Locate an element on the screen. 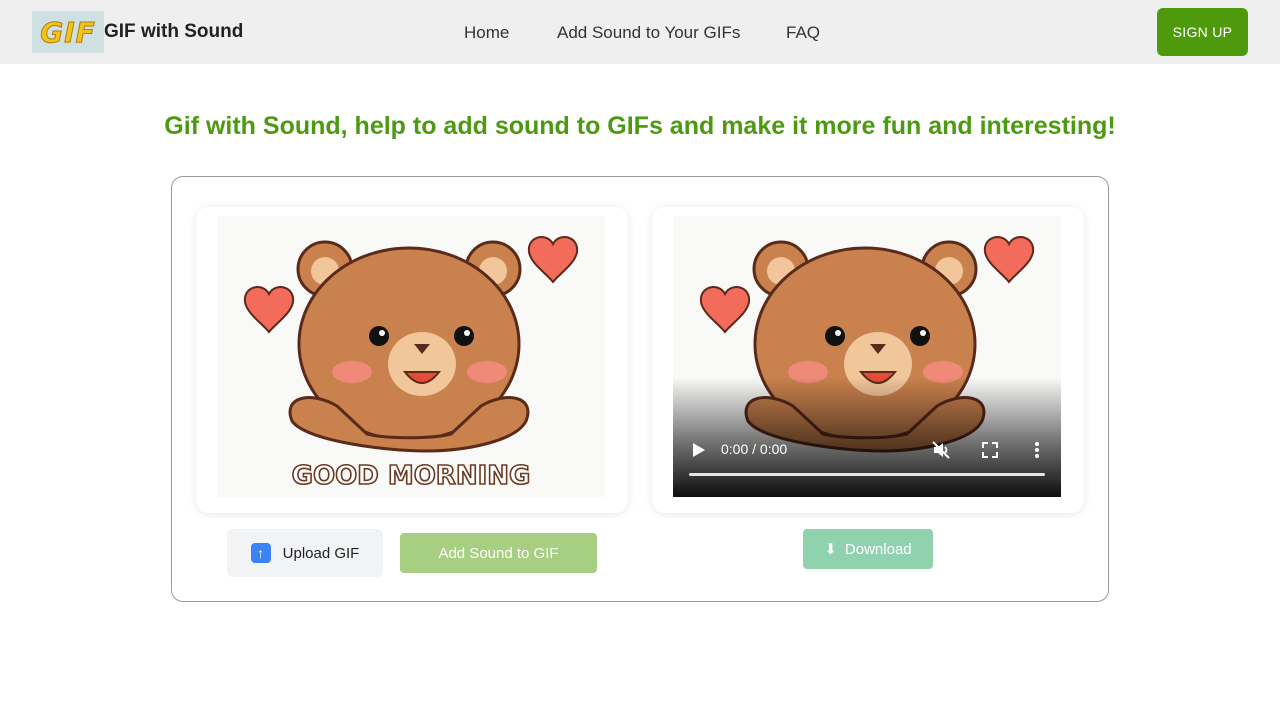 This screenshot has height=720, width=1280. sign-up-button: SIGN UP is located at coordinates (1202, 32).